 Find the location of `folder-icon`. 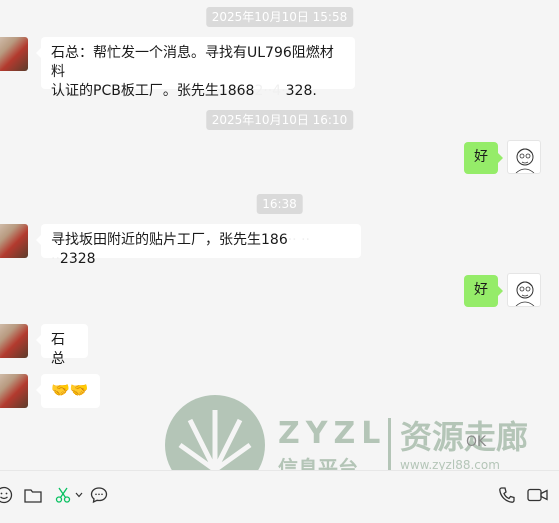

folder-icon is located at coordinates (33, 495).